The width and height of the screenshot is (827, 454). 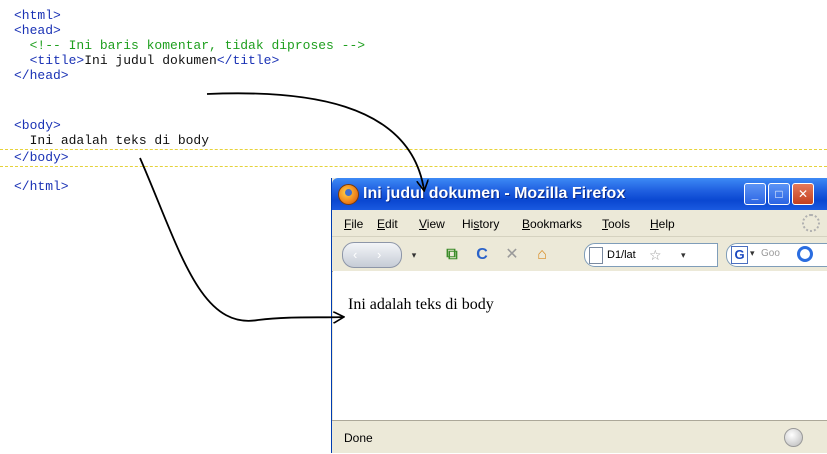 What do you see at coordinates (315, 141) in the screenshot?
I see `arrow-title-to-titlebar` at bounding box center [315, 141].